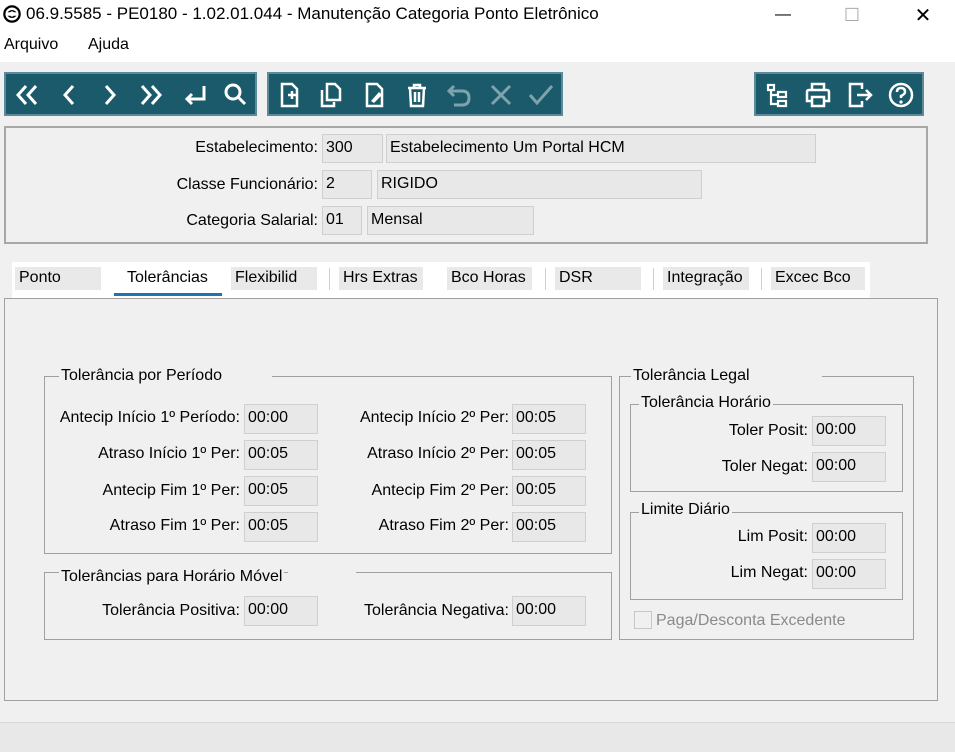 This screenshot has width=955, height=752. I want to click on cancel-button, so click(501, 95).